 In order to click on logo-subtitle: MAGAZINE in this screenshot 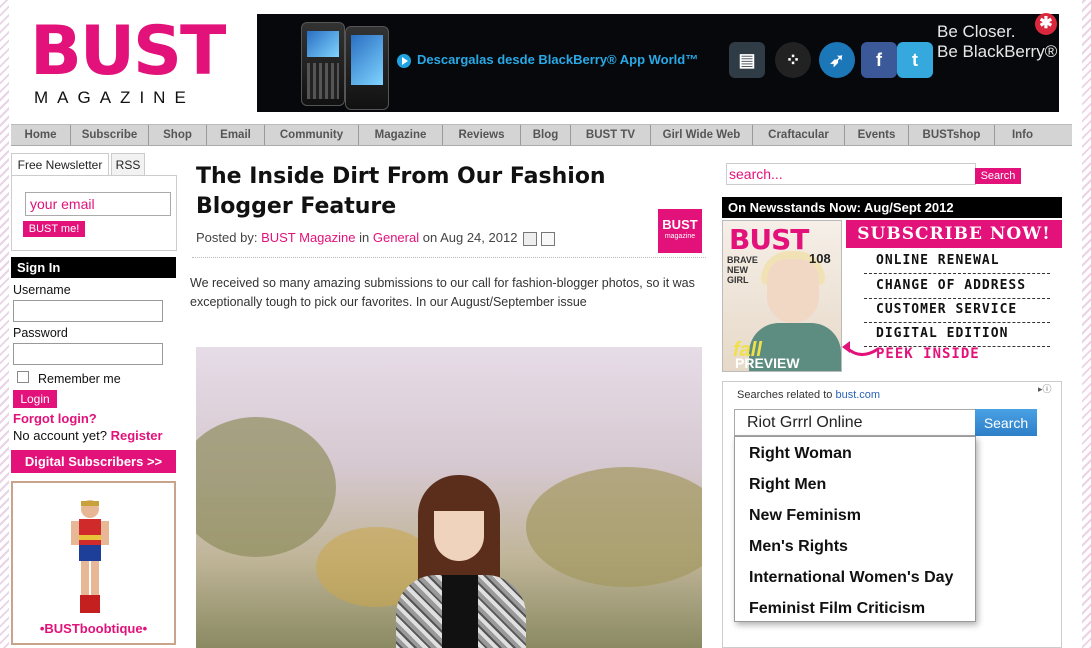, I will do `click(114, 97)`.